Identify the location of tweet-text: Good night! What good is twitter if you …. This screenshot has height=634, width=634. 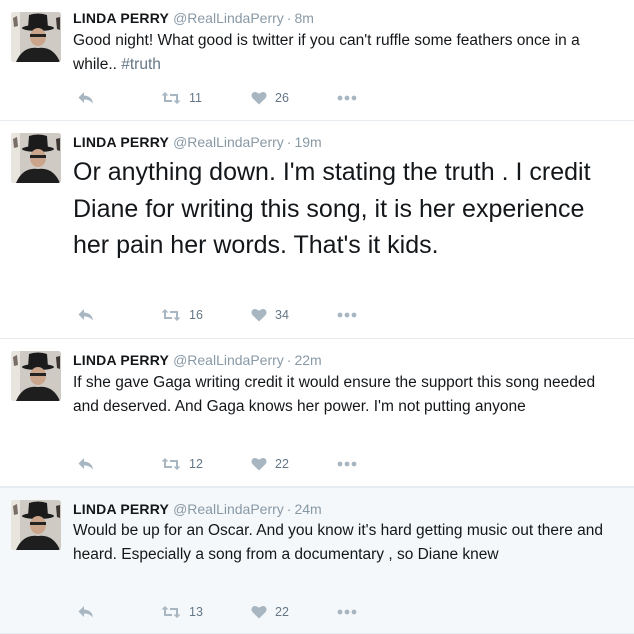
(348, 53).